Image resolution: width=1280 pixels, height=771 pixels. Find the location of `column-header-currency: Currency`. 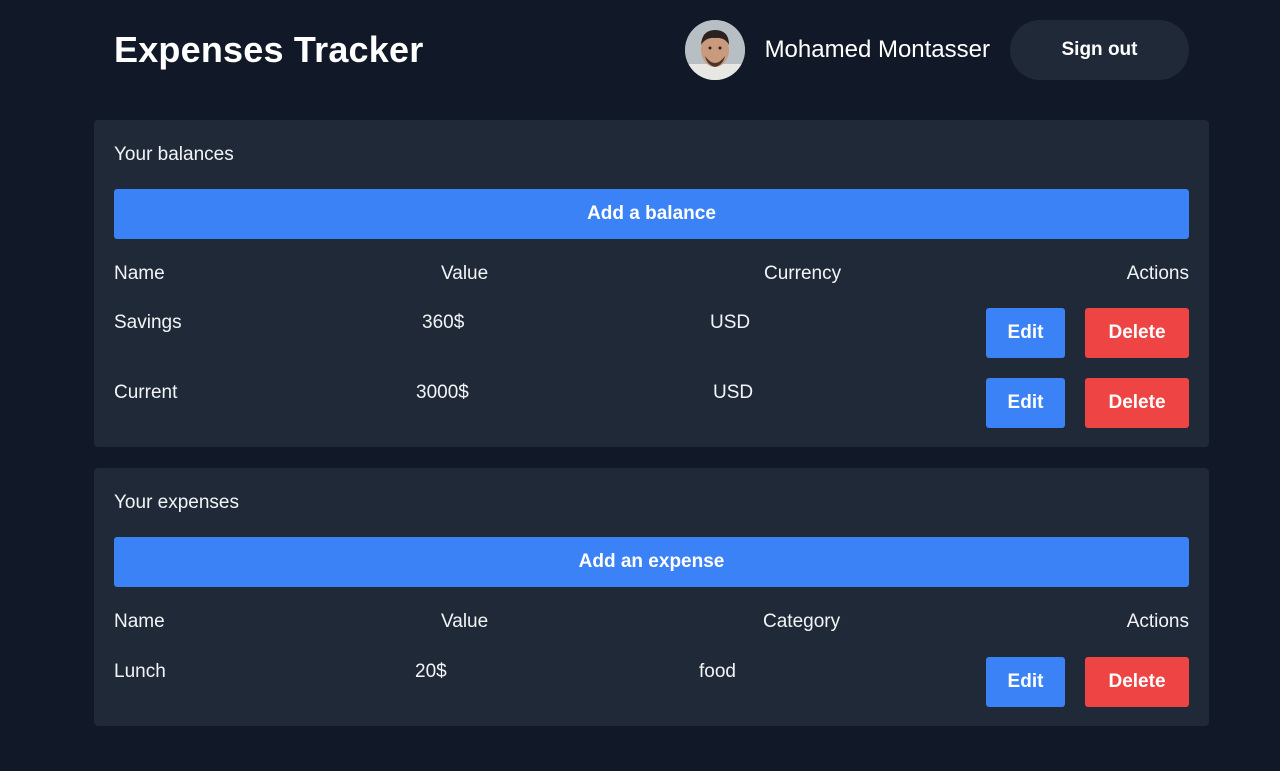

column-header-currency: Currency is located at coordinates (803, 273).